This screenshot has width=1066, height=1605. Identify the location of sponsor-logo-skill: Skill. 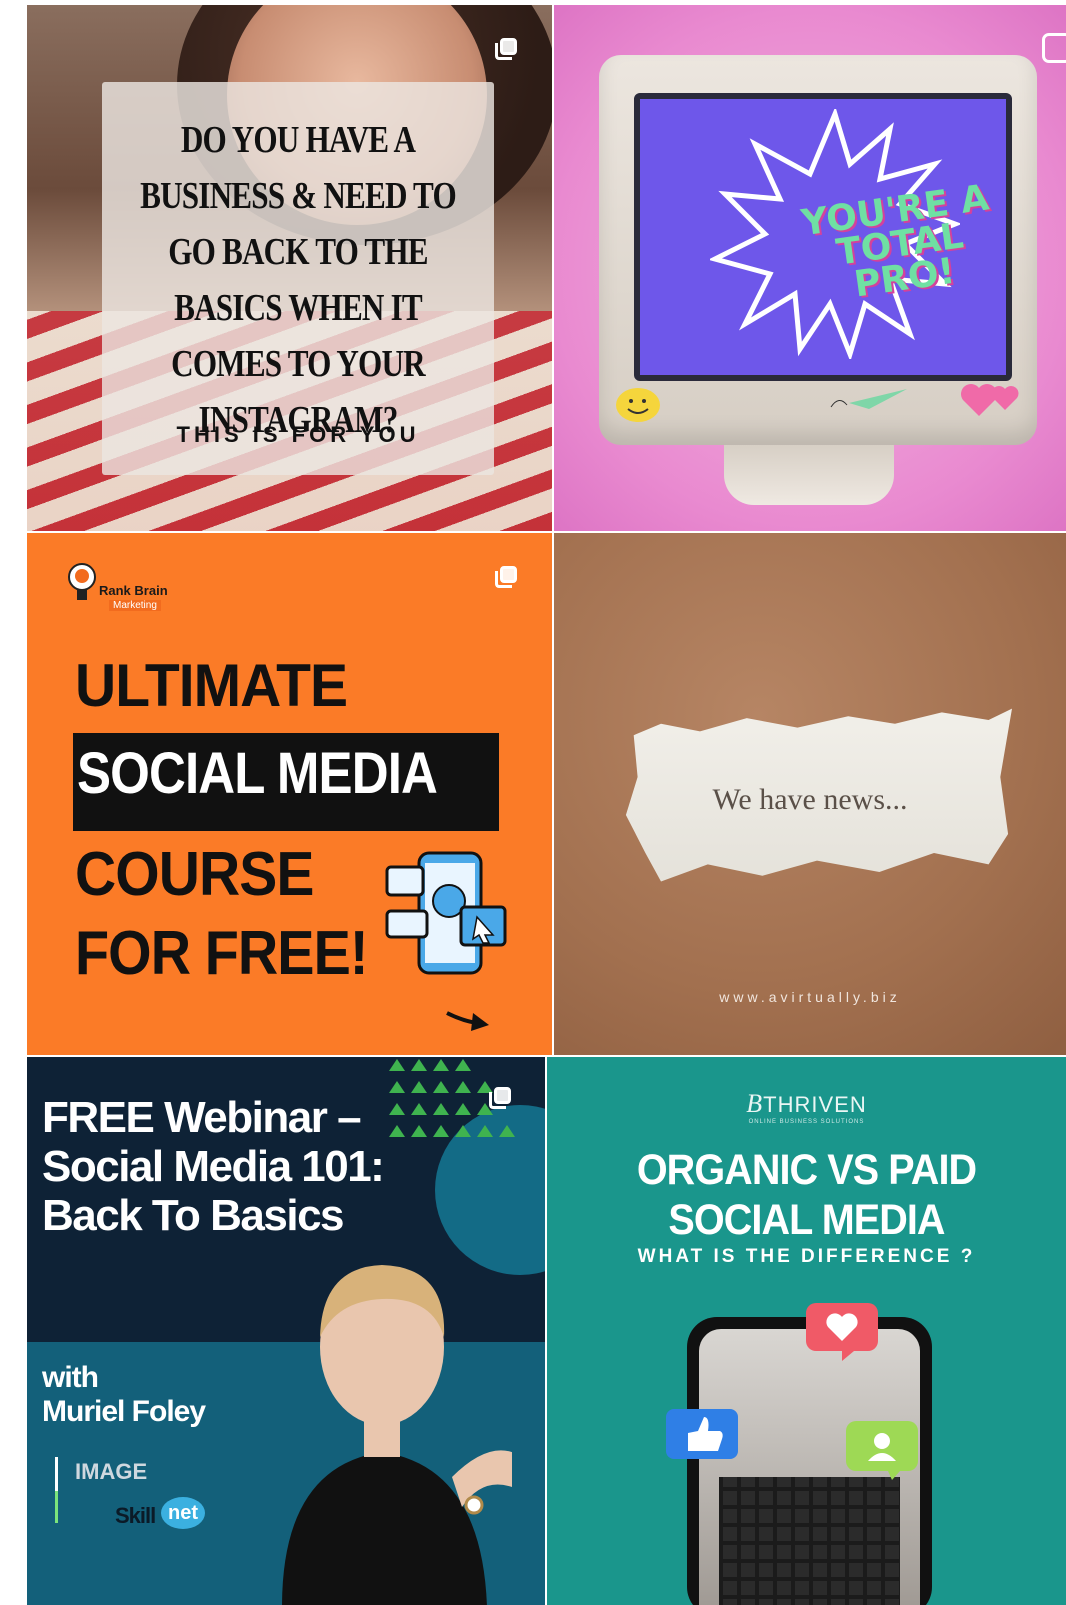
(135, 1515).